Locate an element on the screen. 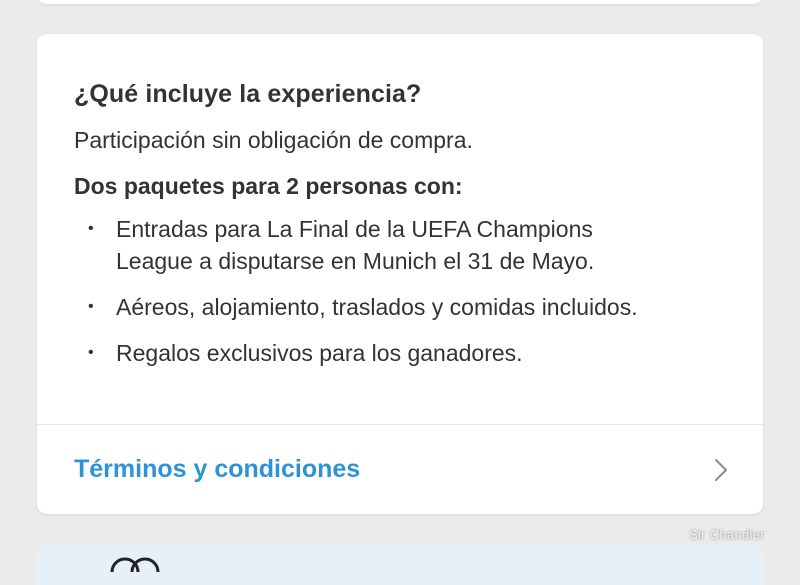 This screenshot has width=800, height=585. chevron-right-icon is located at coordinates (721, 470).